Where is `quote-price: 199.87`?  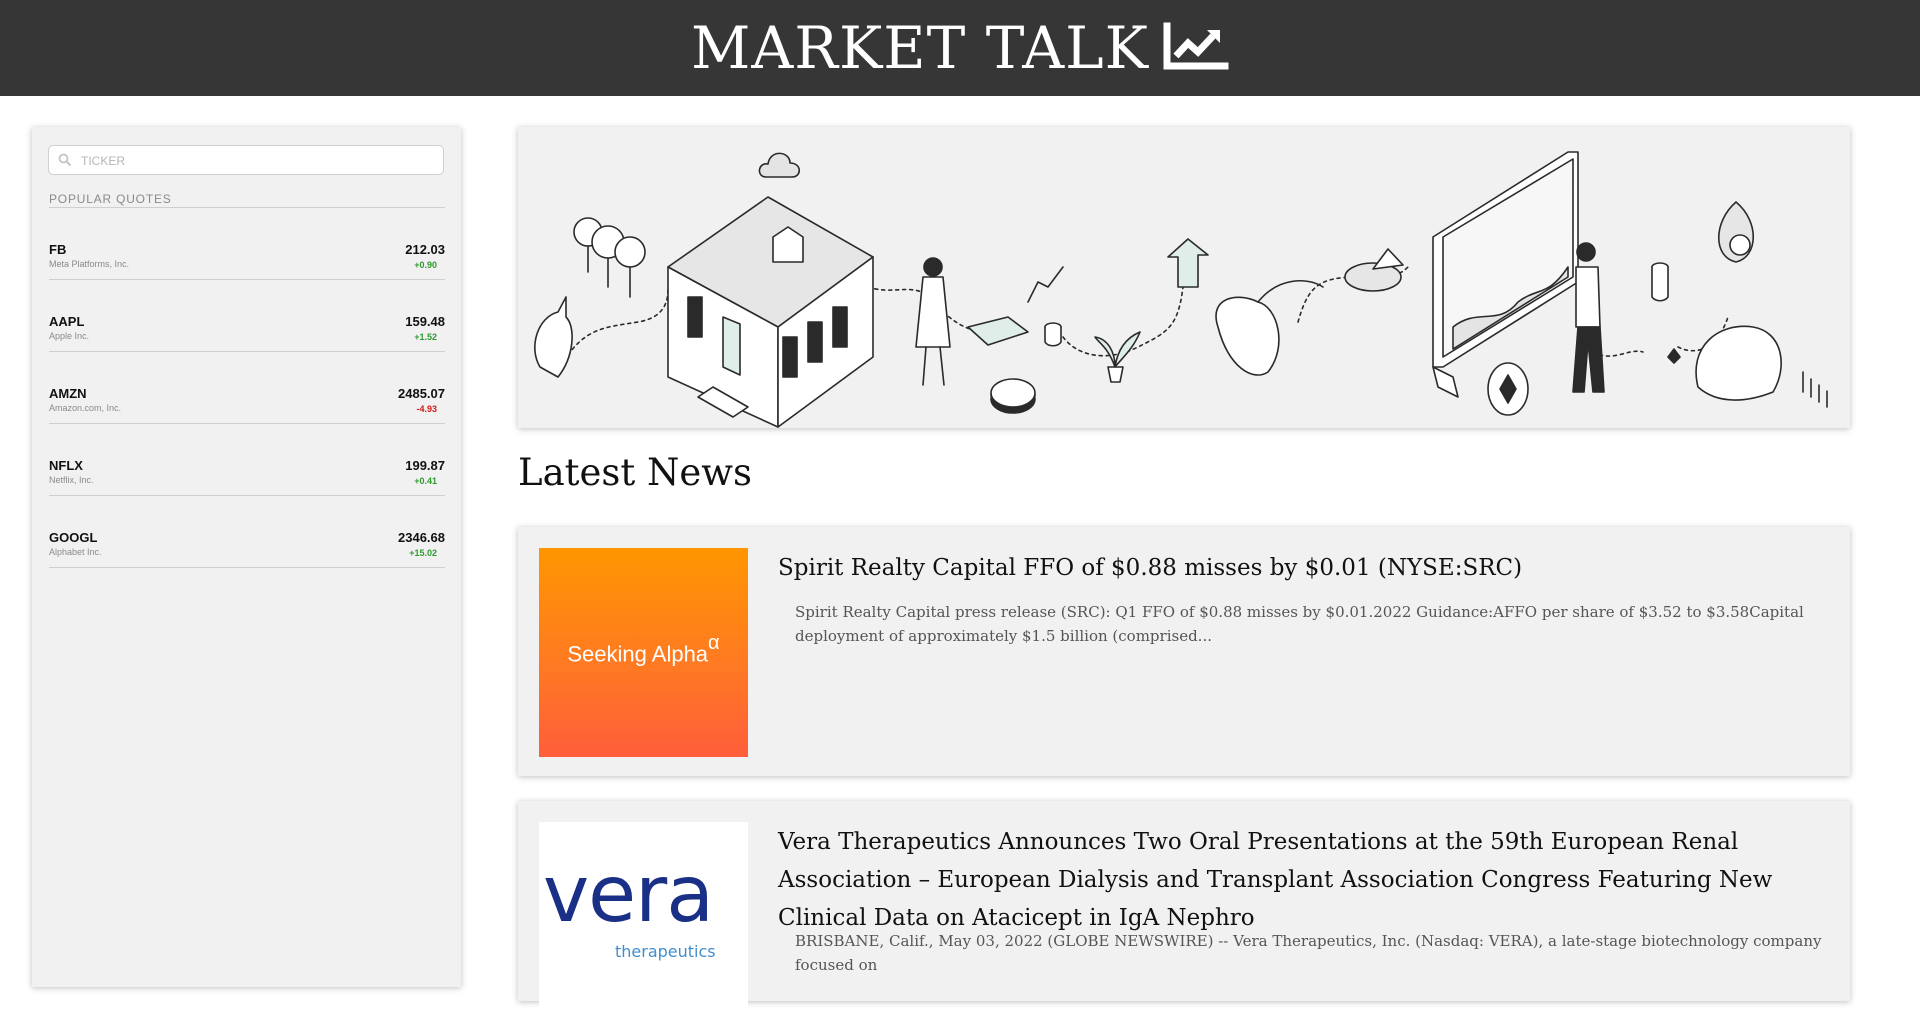 quote-price: 199.87 is located at coordinates (425, 465).